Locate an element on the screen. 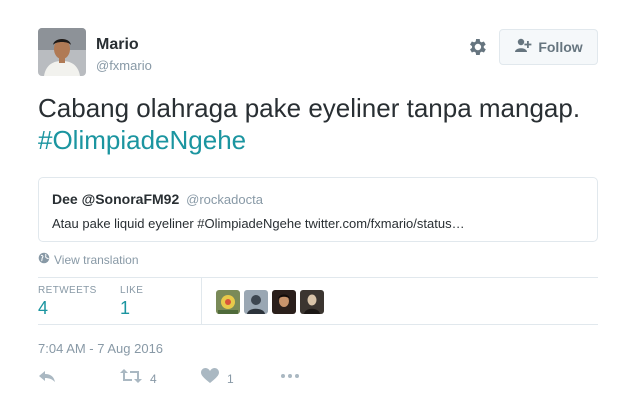  author-name: Mario is located at coordinates (117, 45).